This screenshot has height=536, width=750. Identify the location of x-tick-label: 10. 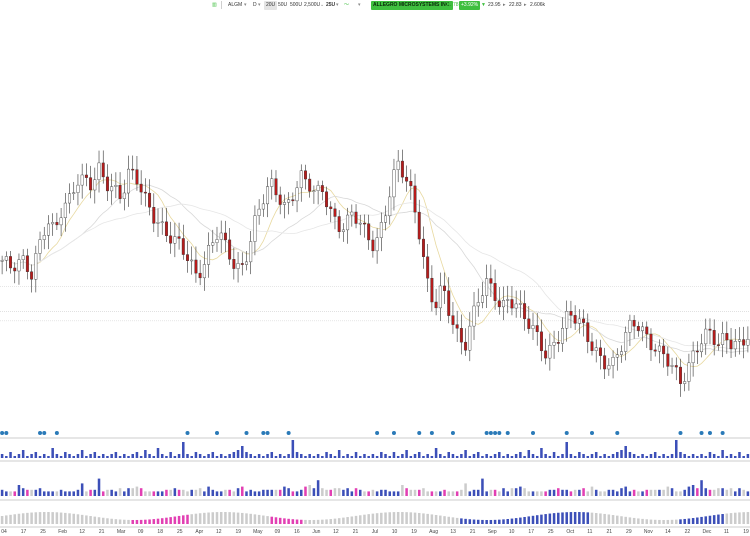
(395, 532).